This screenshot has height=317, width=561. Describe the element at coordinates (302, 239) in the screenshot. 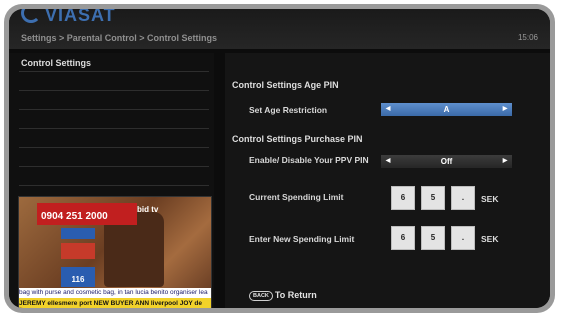

I see `new-spending-limit-label: Enter New Spending Limit` at that location.